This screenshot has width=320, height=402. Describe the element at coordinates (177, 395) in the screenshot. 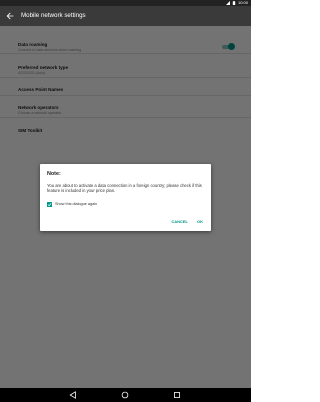

I see `recents-nav-icon` at that location.